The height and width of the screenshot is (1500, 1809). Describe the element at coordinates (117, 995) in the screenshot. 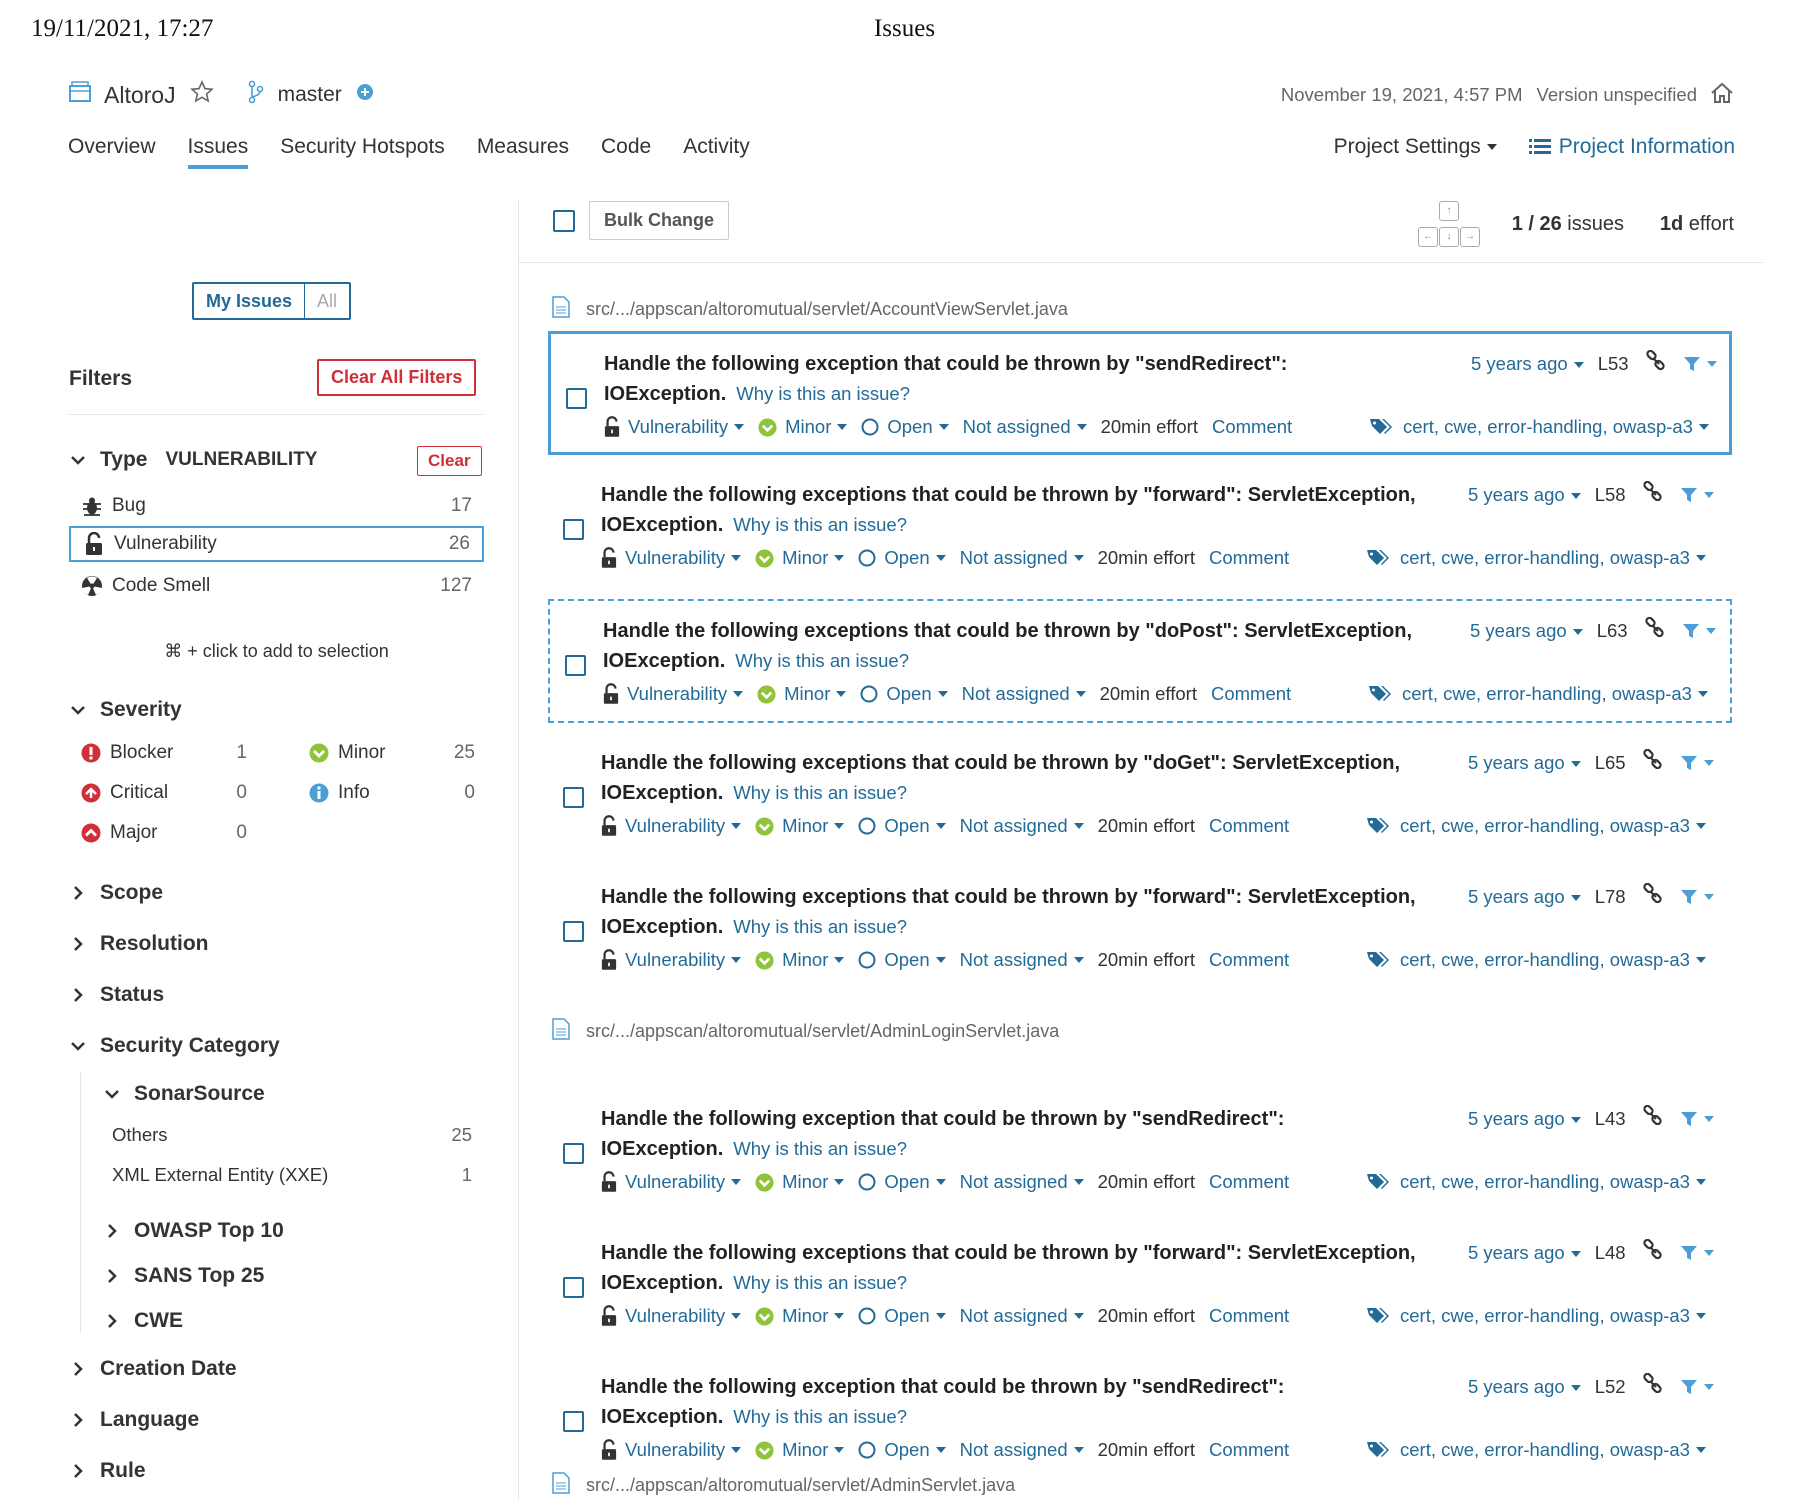

I see `facet-status-header: Status` at that location.